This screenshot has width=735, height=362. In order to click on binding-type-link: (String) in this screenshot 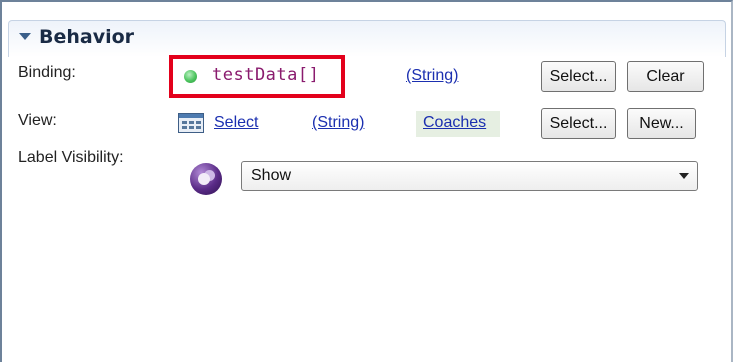, I will do `click(432, 76)`.